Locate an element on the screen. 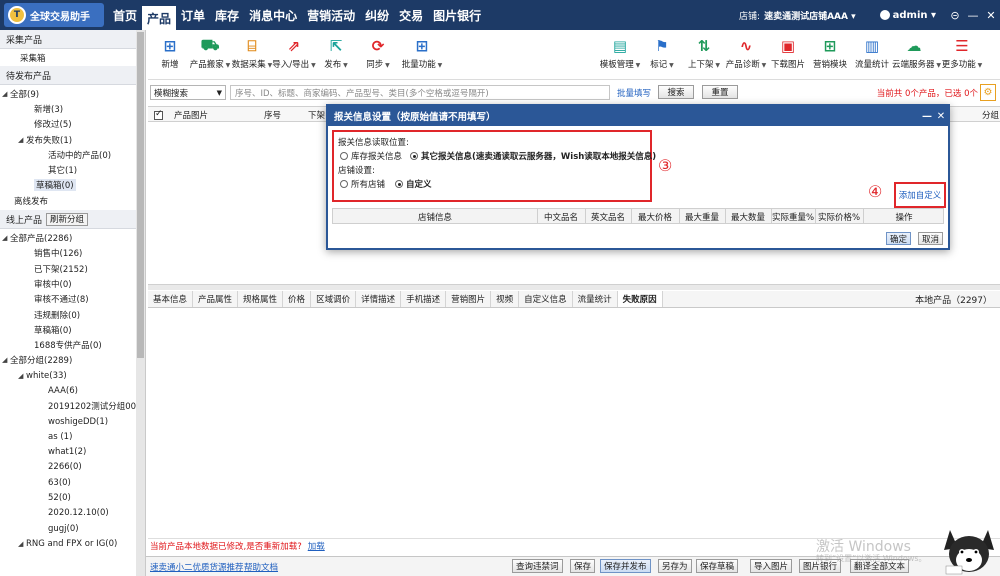 Image resolution: width=1000 pixels, height=576 pixels. action-button-0: 查询违禁词 is located at coordinates (537, 566).